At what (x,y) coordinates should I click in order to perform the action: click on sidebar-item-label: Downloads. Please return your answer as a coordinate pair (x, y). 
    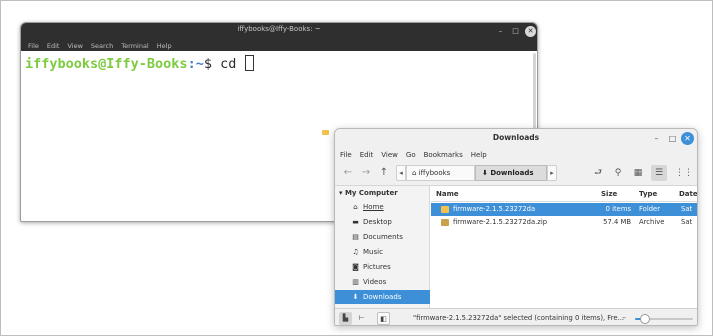
    Looking at the image, I should click on (382, 297).